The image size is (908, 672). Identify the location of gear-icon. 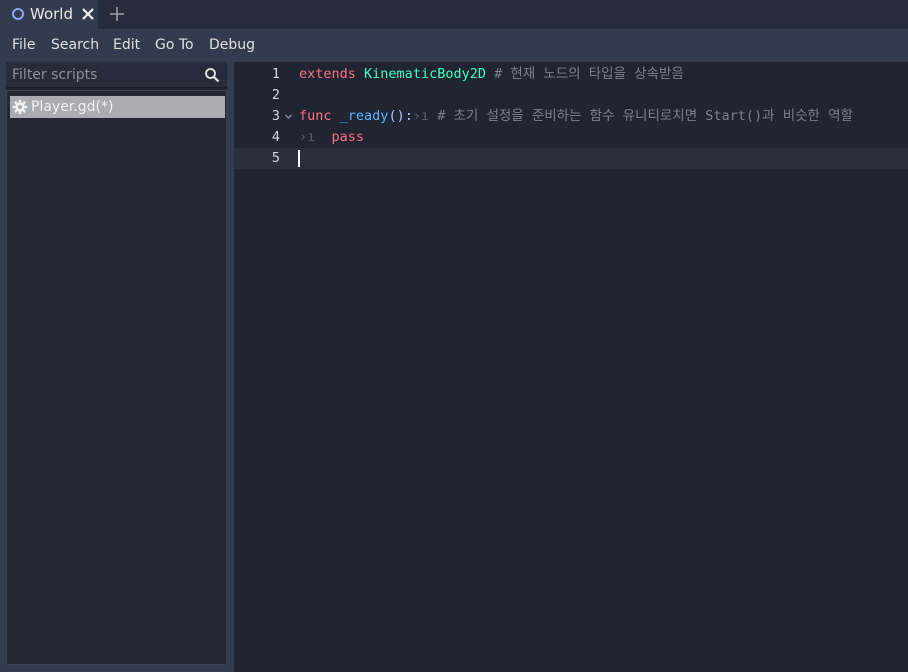
(20, 107).